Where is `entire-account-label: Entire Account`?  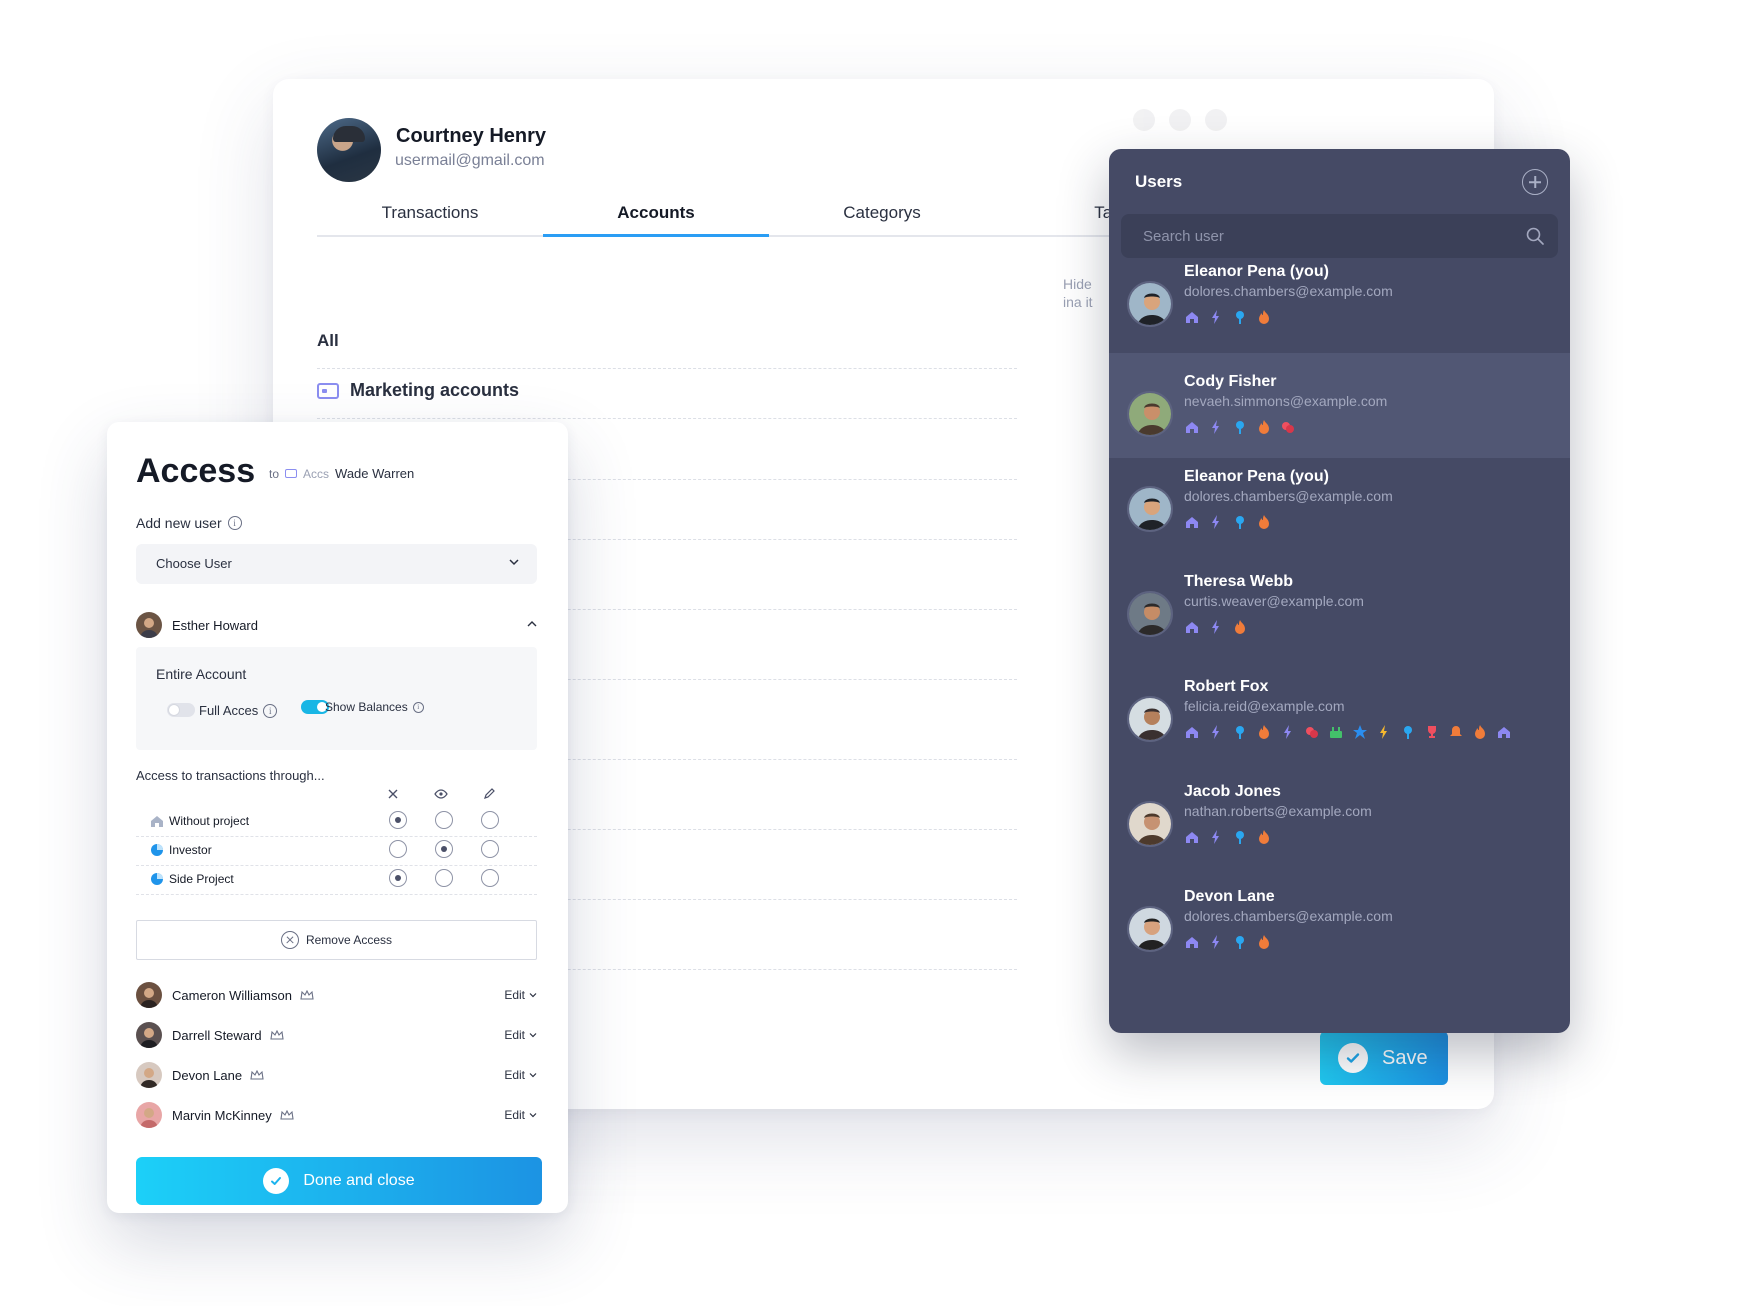 entire-account-label: Entire Account is located at coordinates (201, 674).